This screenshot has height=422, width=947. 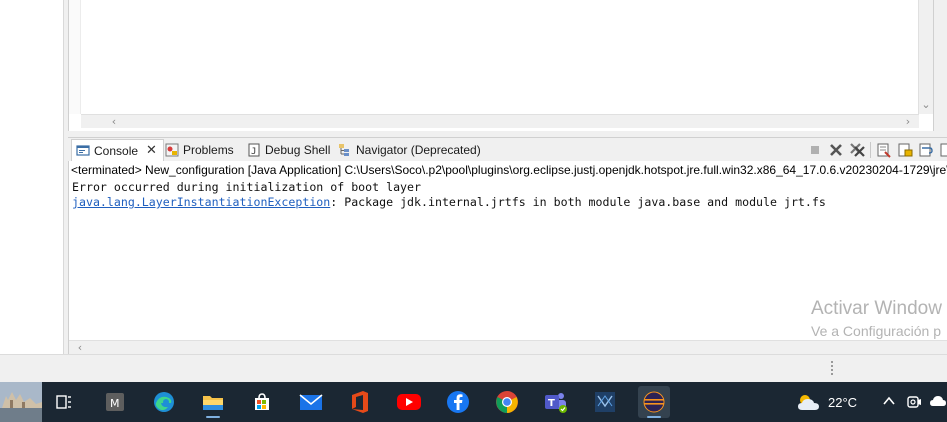 I want to click on wallpaper-thumbnail, so click(x=21, y=402).